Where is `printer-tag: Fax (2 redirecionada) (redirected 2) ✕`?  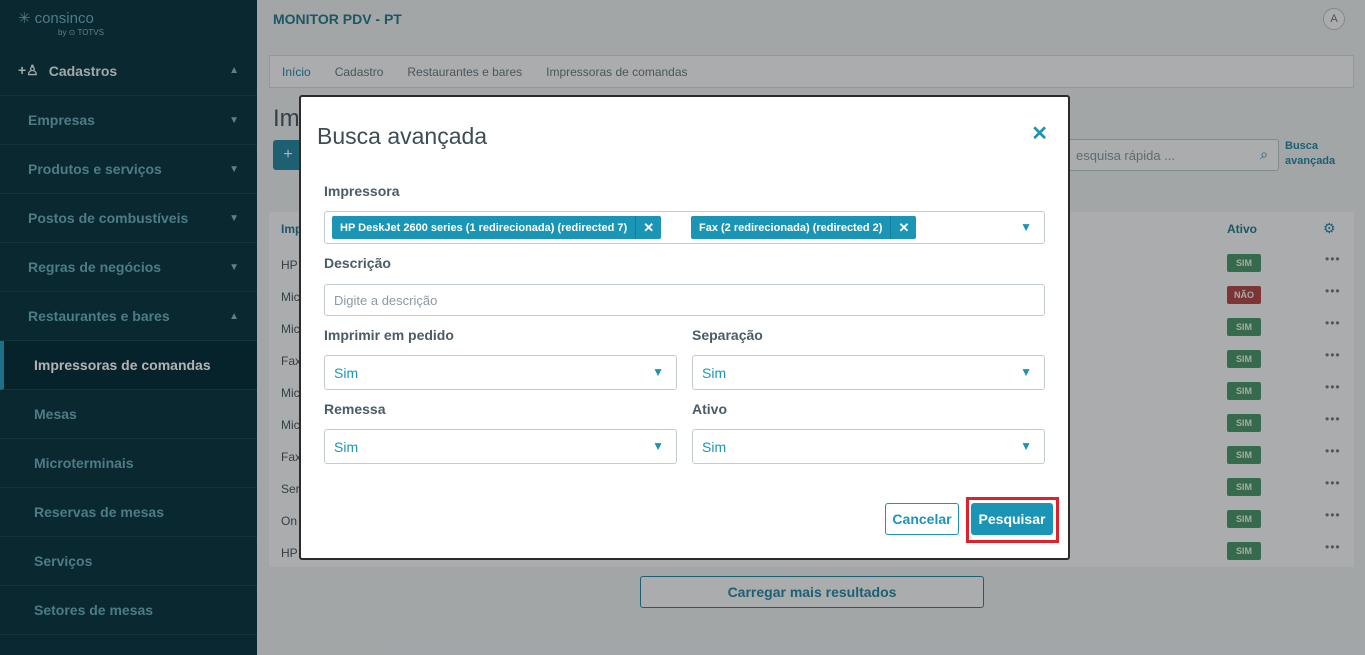 printer-tag: Fax (2 redirecionada) (redirected 2) ✕ is located at coordinates (804, 227).